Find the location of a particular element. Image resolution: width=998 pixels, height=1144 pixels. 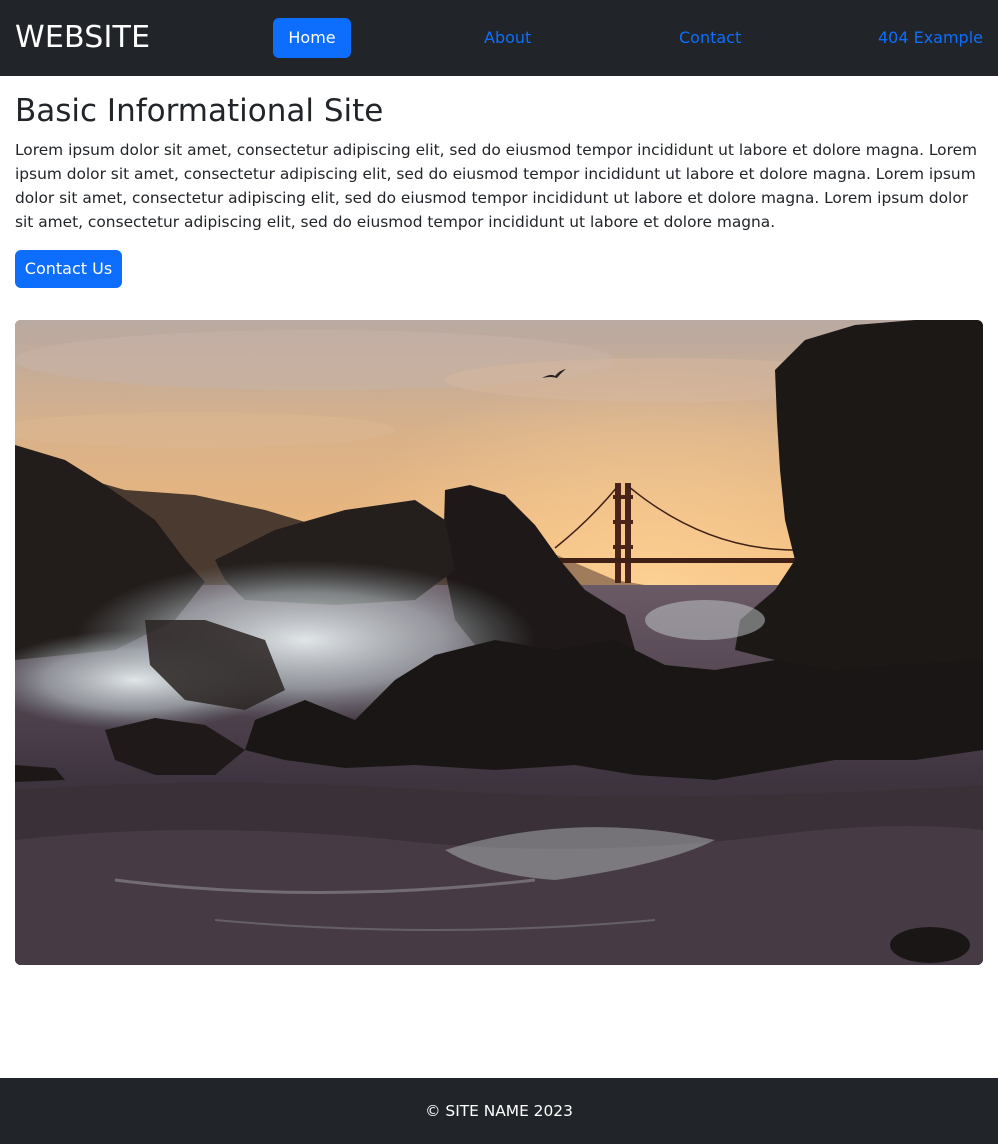

nav-link-404-example: 404 Example is located at coordinates (930, 38).